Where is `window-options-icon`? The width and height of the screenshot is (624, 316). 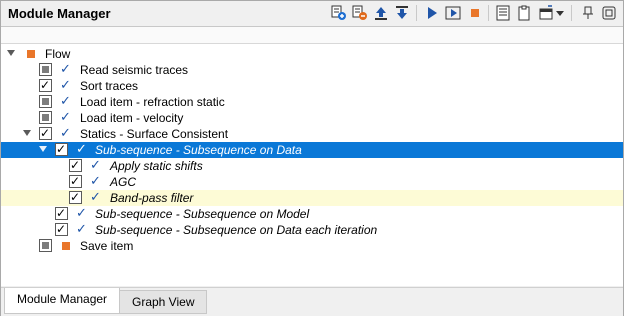 window-options-icon is located at coordinates (546, 13).